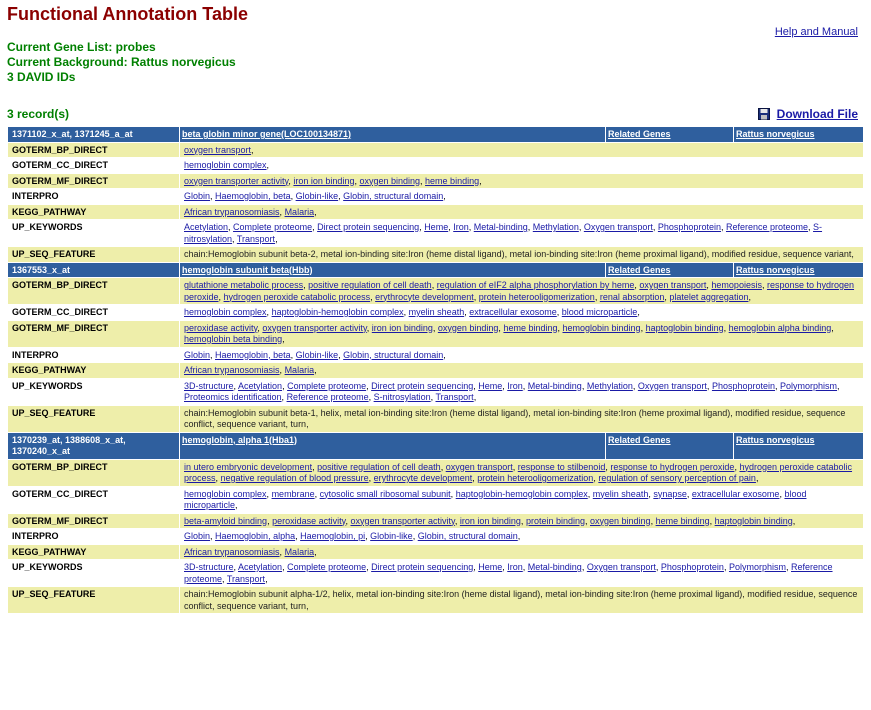  Describe the element at coordinates (817, 114) in the screenshot. I see `download-file-link: Download File` at that location.